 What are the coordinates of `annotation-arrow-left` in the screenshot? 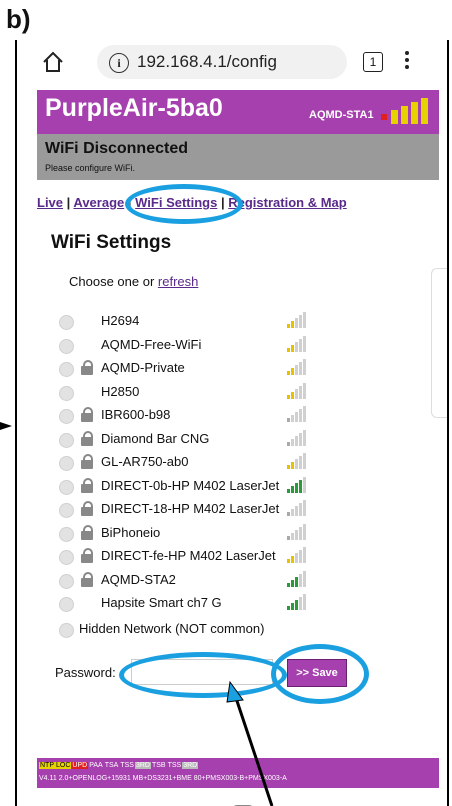 It's located at (6, 426).